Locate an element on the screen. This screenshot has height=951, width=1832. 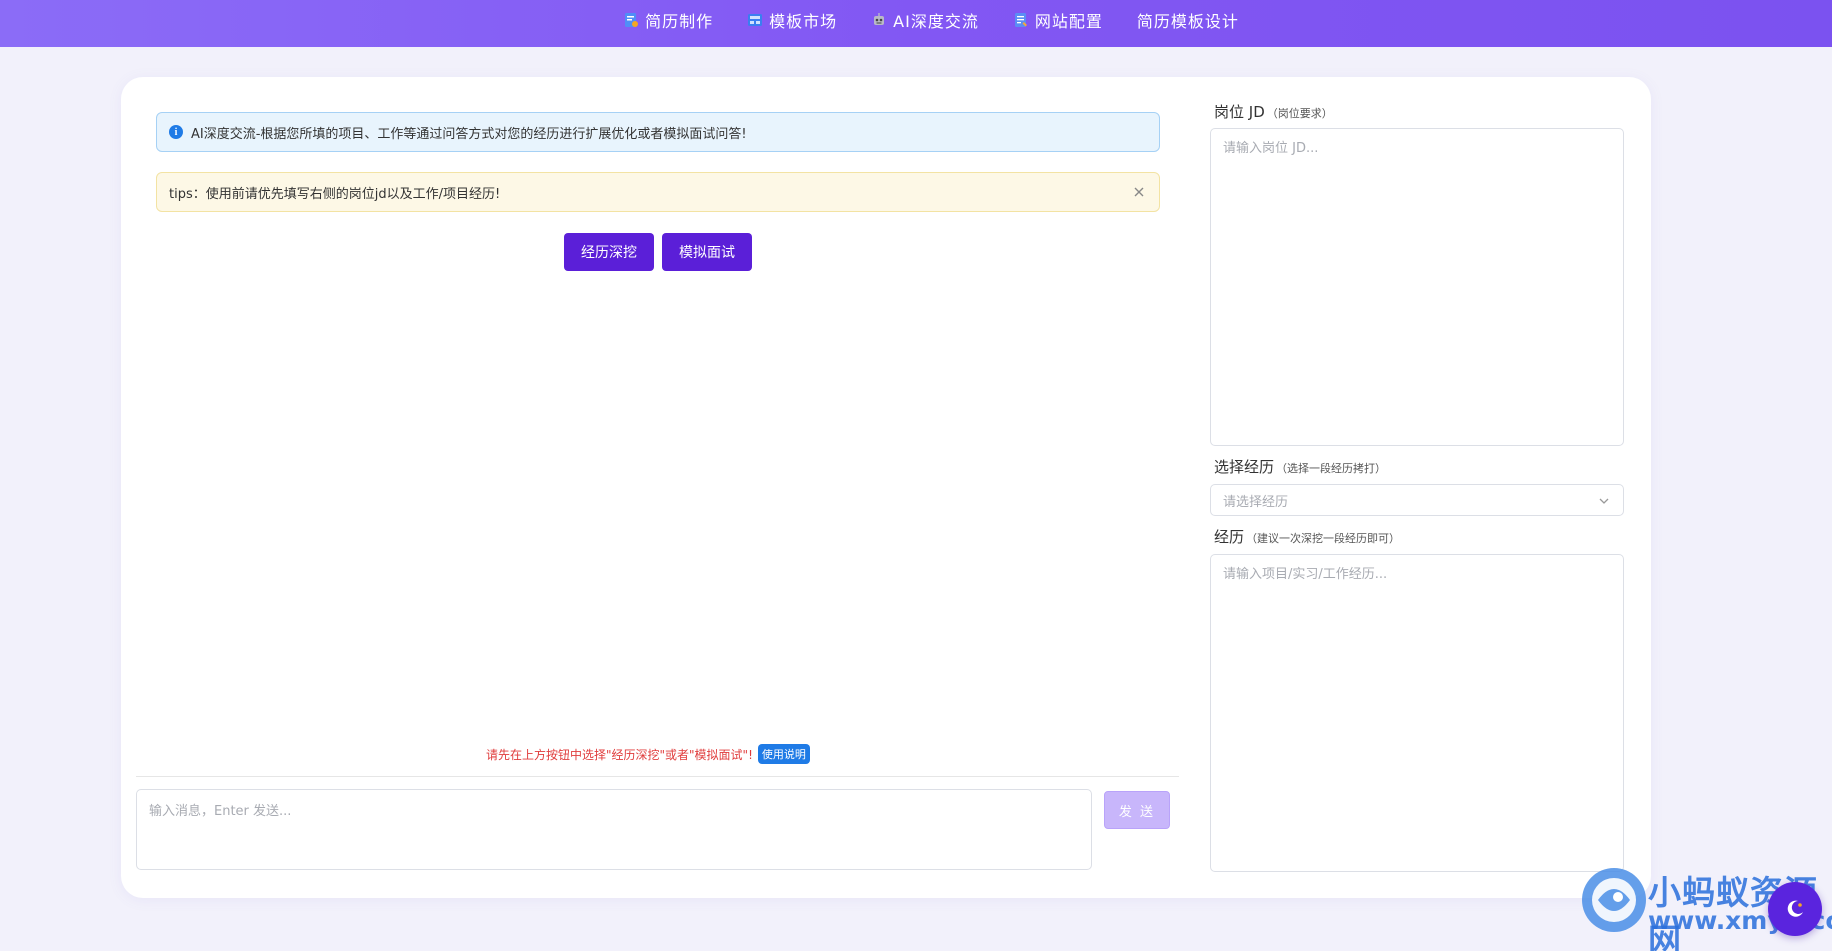
jd-label-sub: （岗位要求） is located at coordinates (1299, 113).